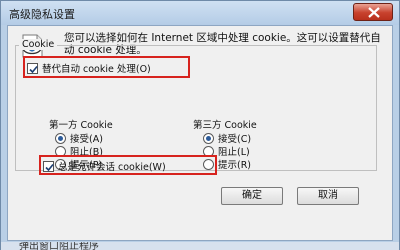 This screenshot has width=400, height=250. I want to click on window-title: 高级隐私设置, so click(42, 14).